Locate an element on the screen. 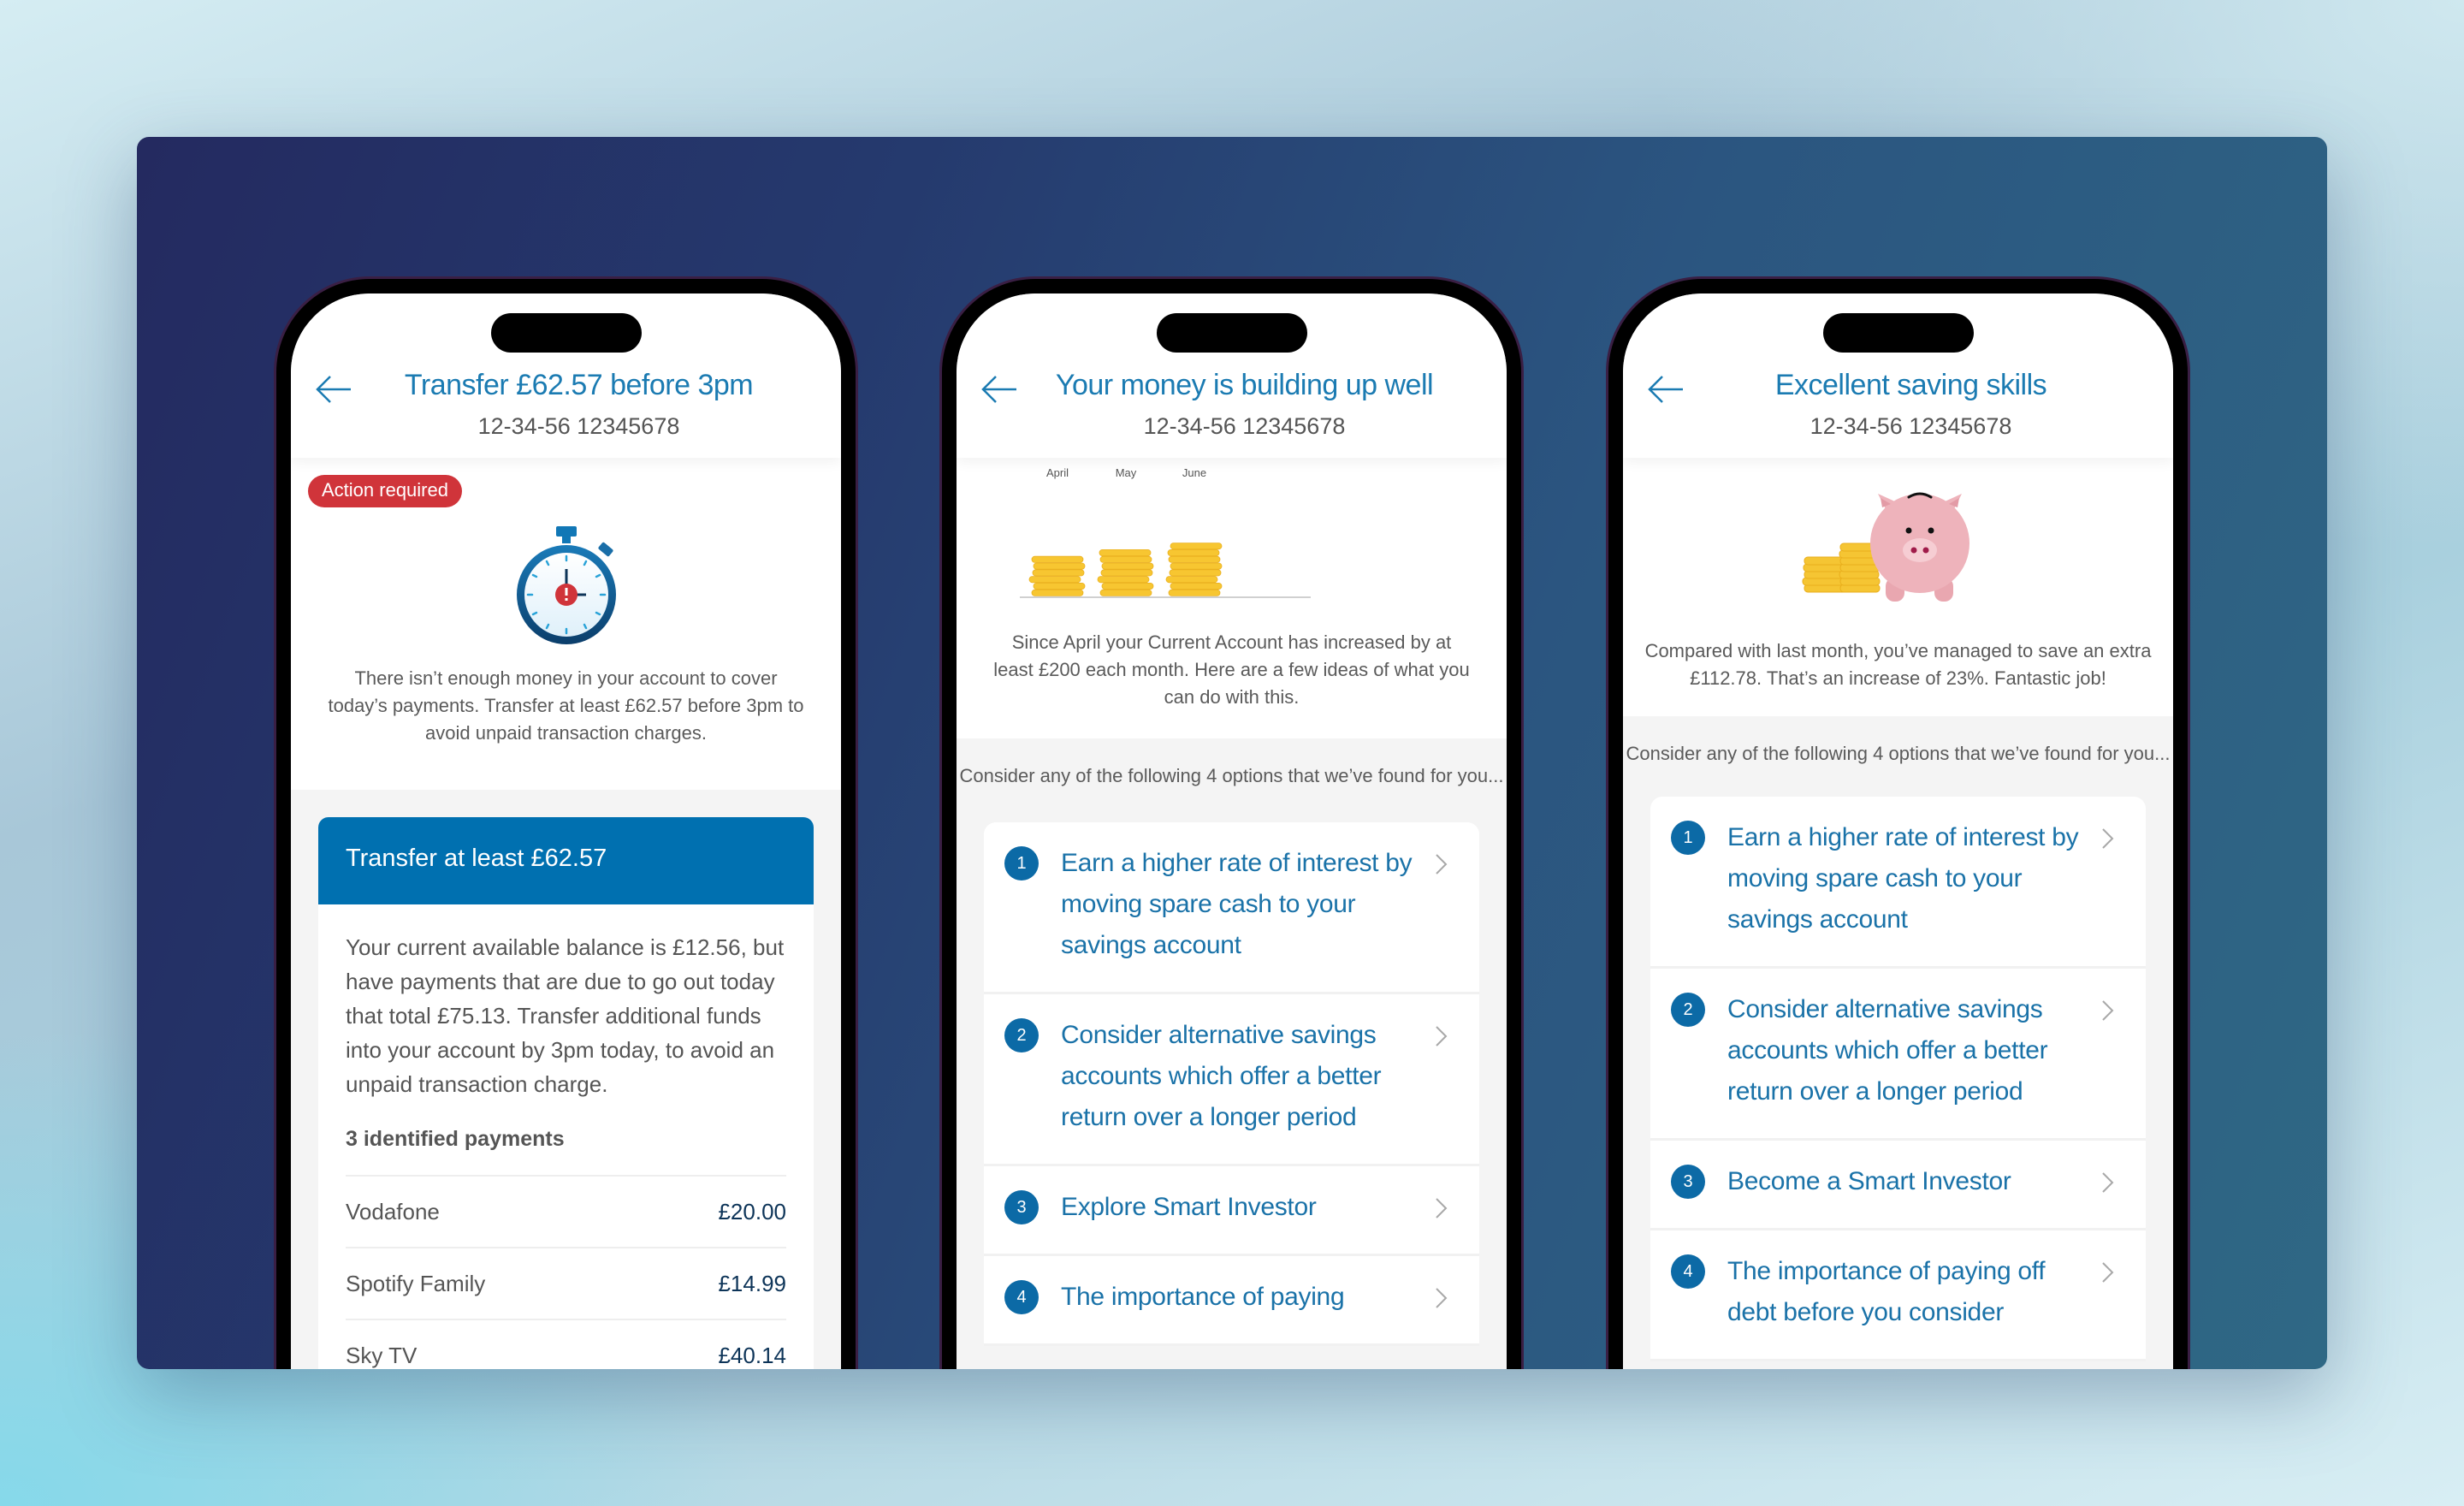 The height and width of the screenshot is (1506, 2464). option-label: The importance of paying is located at coordinates (1203, 1297).